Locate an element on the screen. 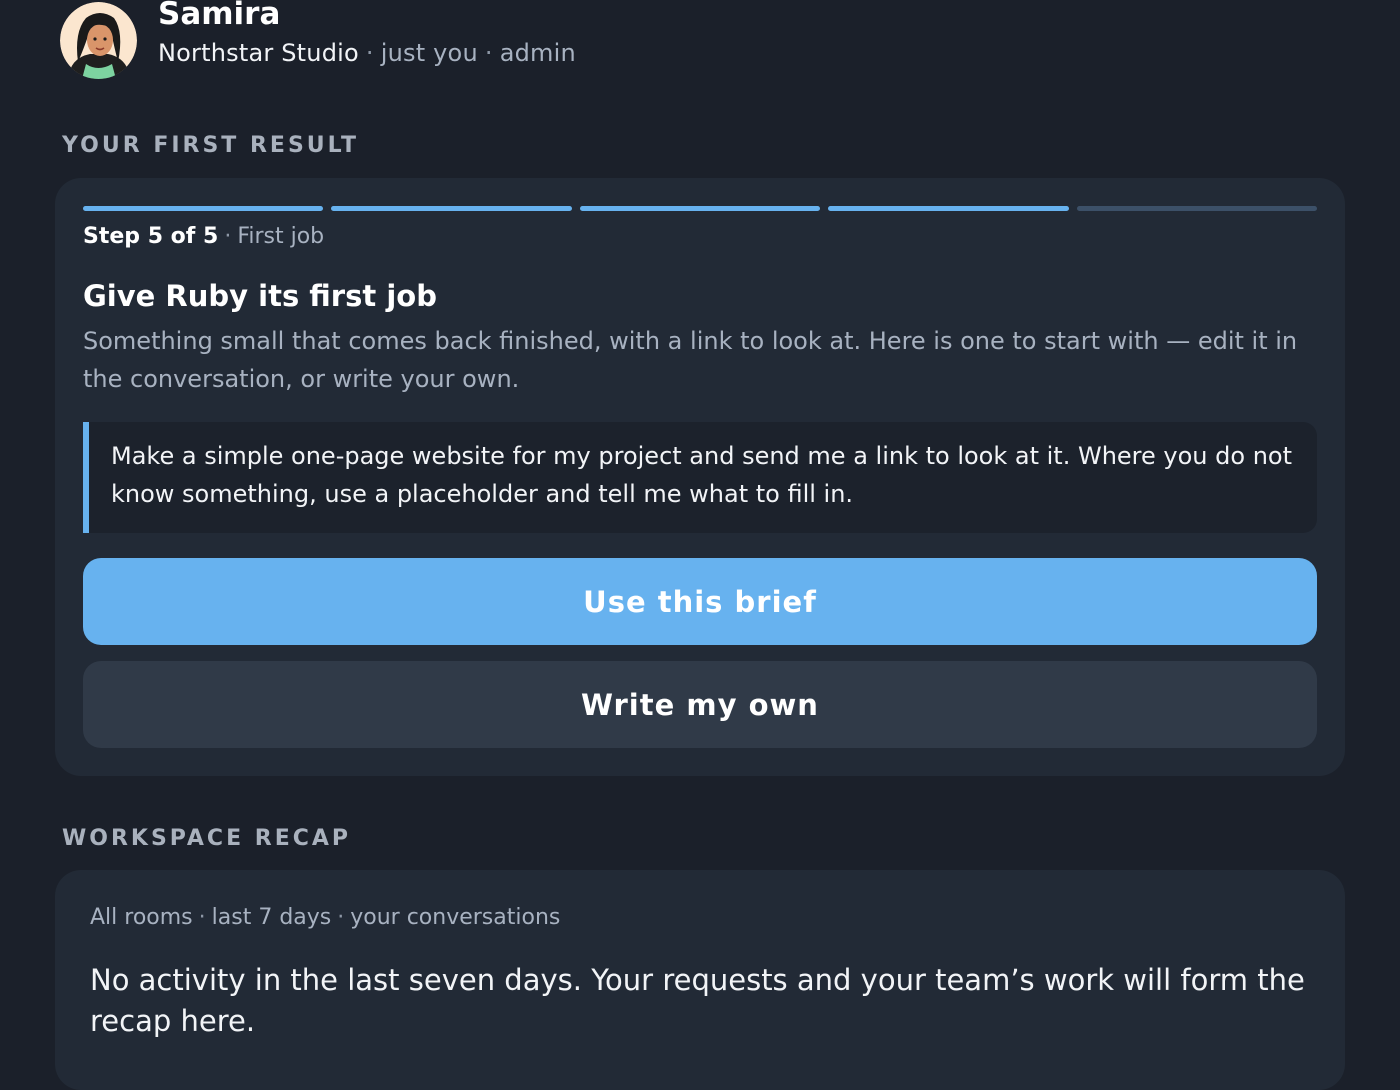 The image size is (1400, 1090). profile-header: Samira Northstar Studio · just you · admin is located at coordinates (318, 40).